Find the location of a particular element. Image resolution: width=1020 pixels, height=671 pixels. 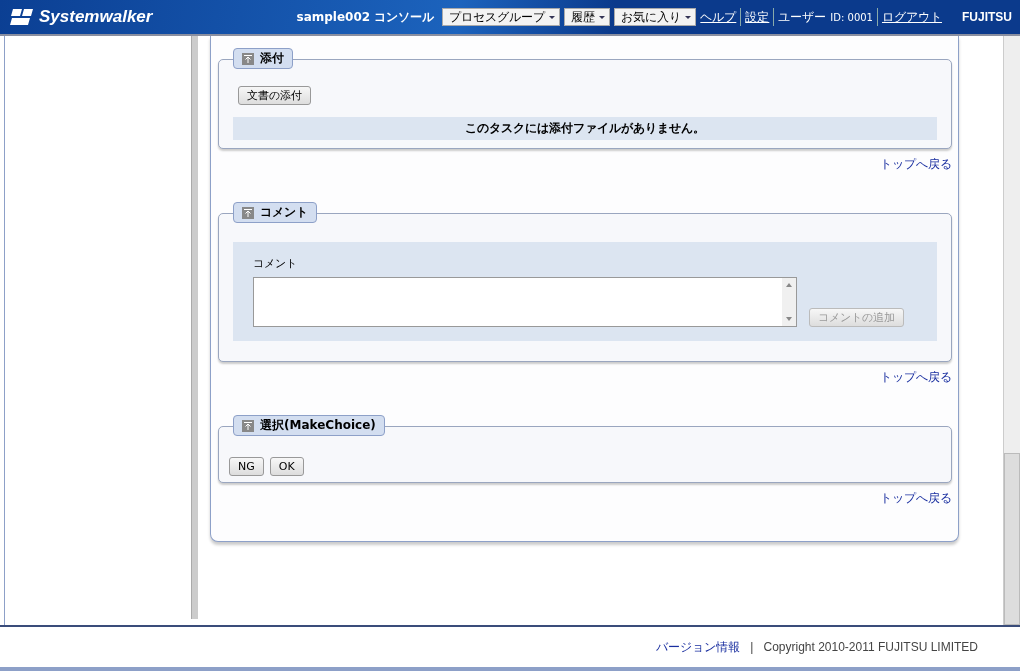

user-id: ID: 0001 is located at coordinates (851, 17).